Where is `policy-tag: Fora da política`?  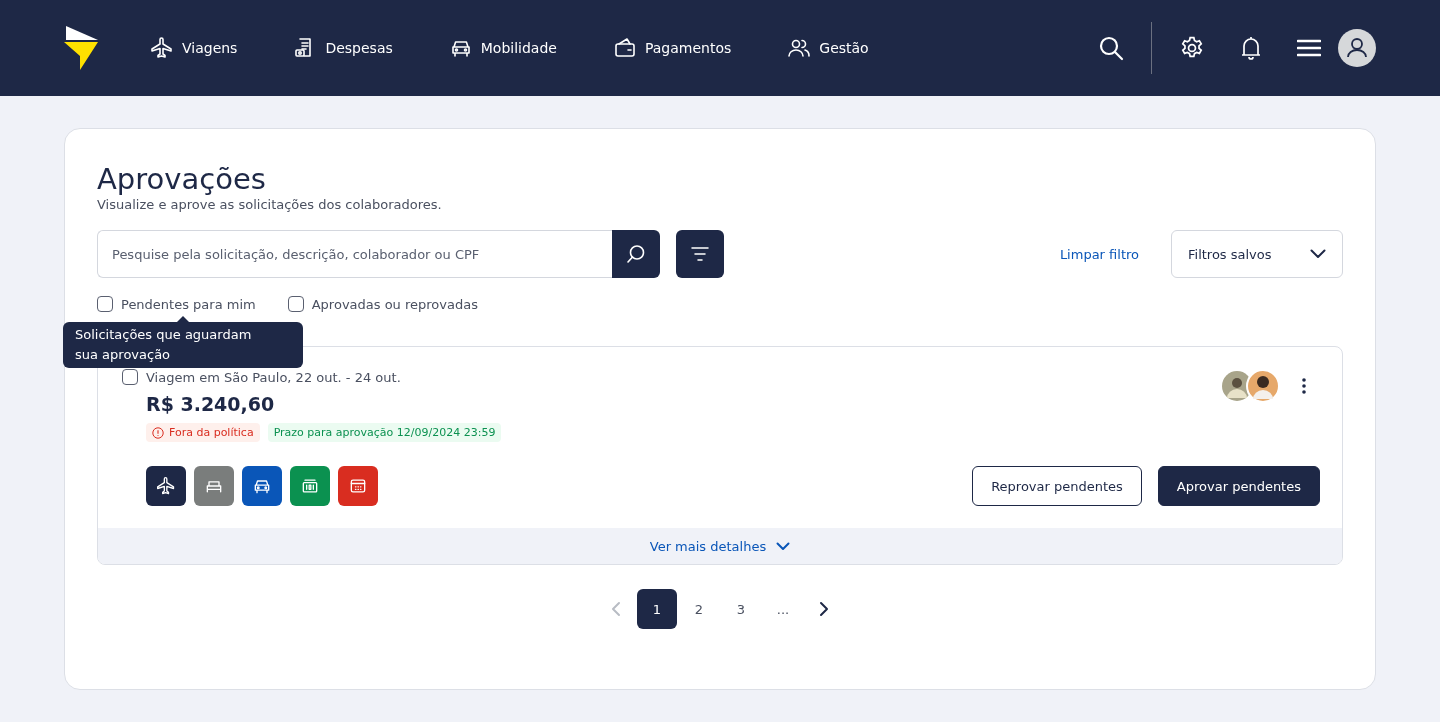 policy-tag: Fora da política is located at coordinates (203, 432).